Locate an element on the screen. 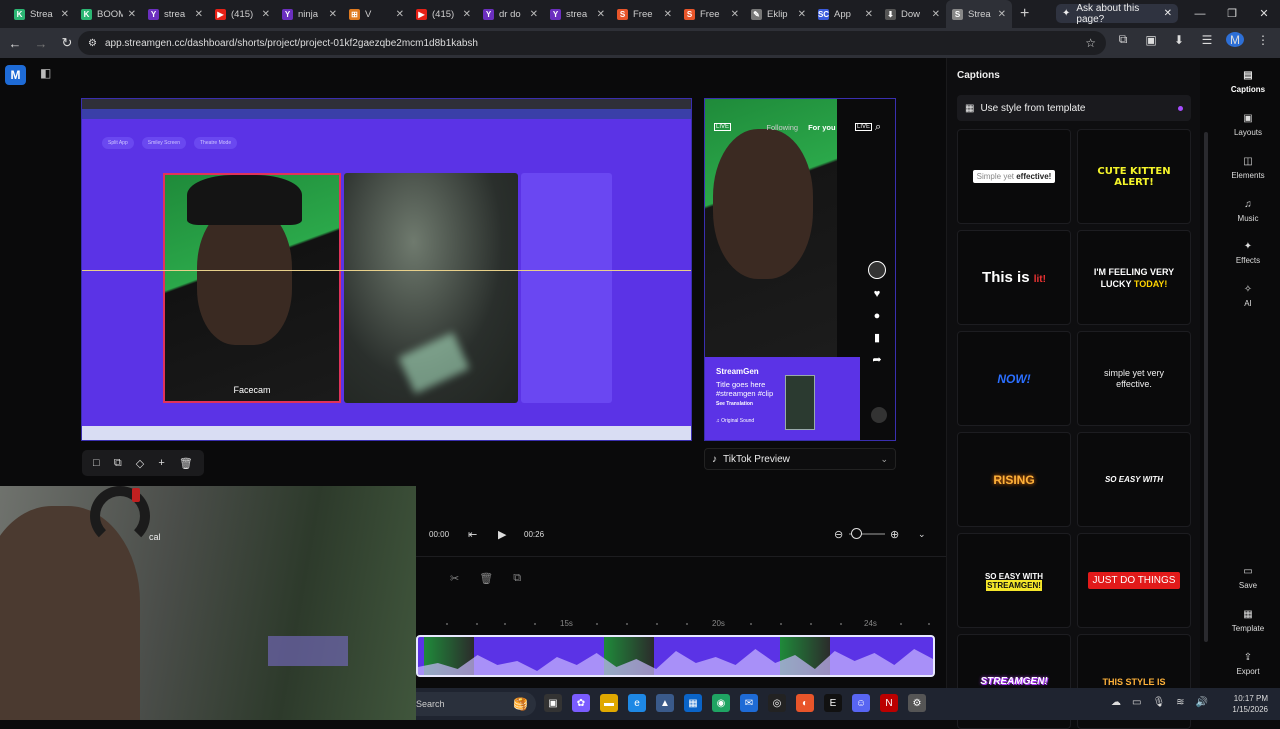 Image resolution: width=1280 pixels, height=729 pixels. skip-back-icon: ⇤ is located at coordinates (472, 534).